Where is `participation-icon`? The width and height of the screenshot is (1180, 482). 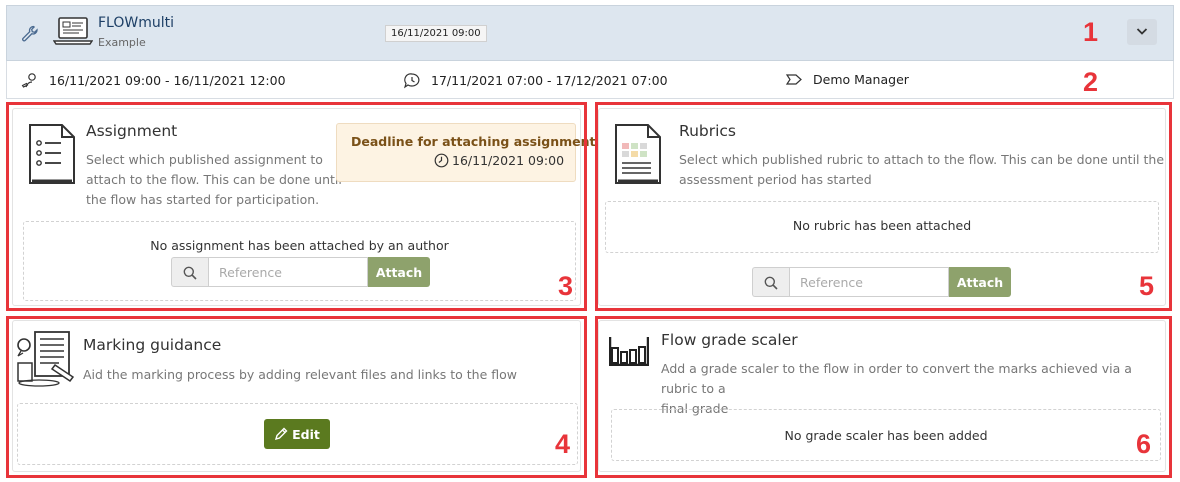 participation-icon is located at coordinates (28, 80).